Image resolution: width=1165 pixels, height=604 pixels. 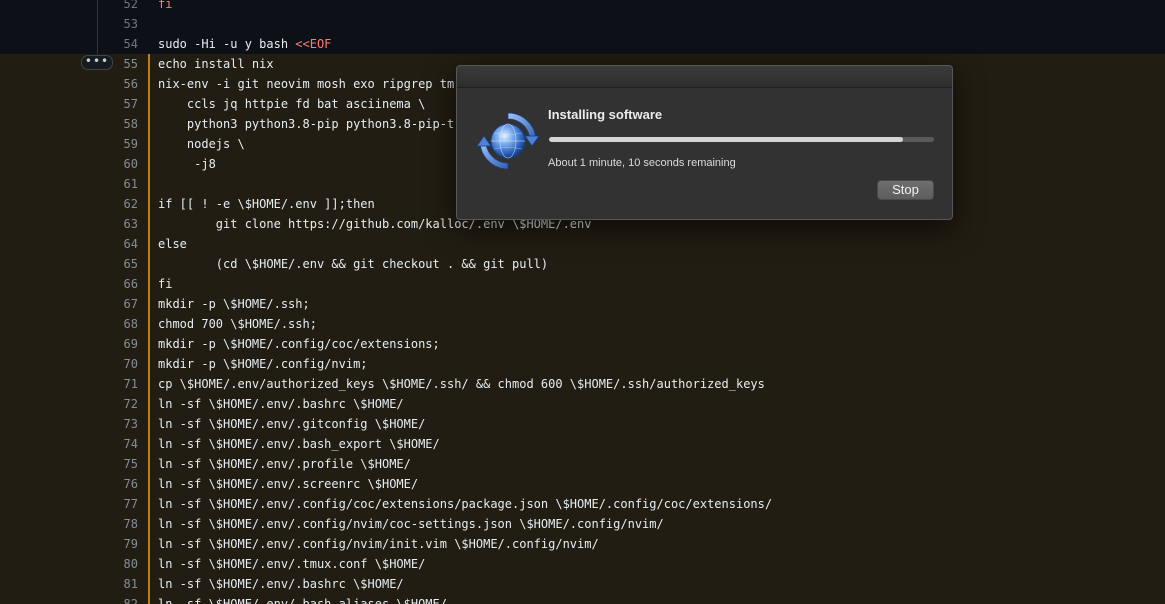 What do you see at coordinates (119, 144) in the screenshot?
I see `line-number: 59` at bounding box center [119, 144].